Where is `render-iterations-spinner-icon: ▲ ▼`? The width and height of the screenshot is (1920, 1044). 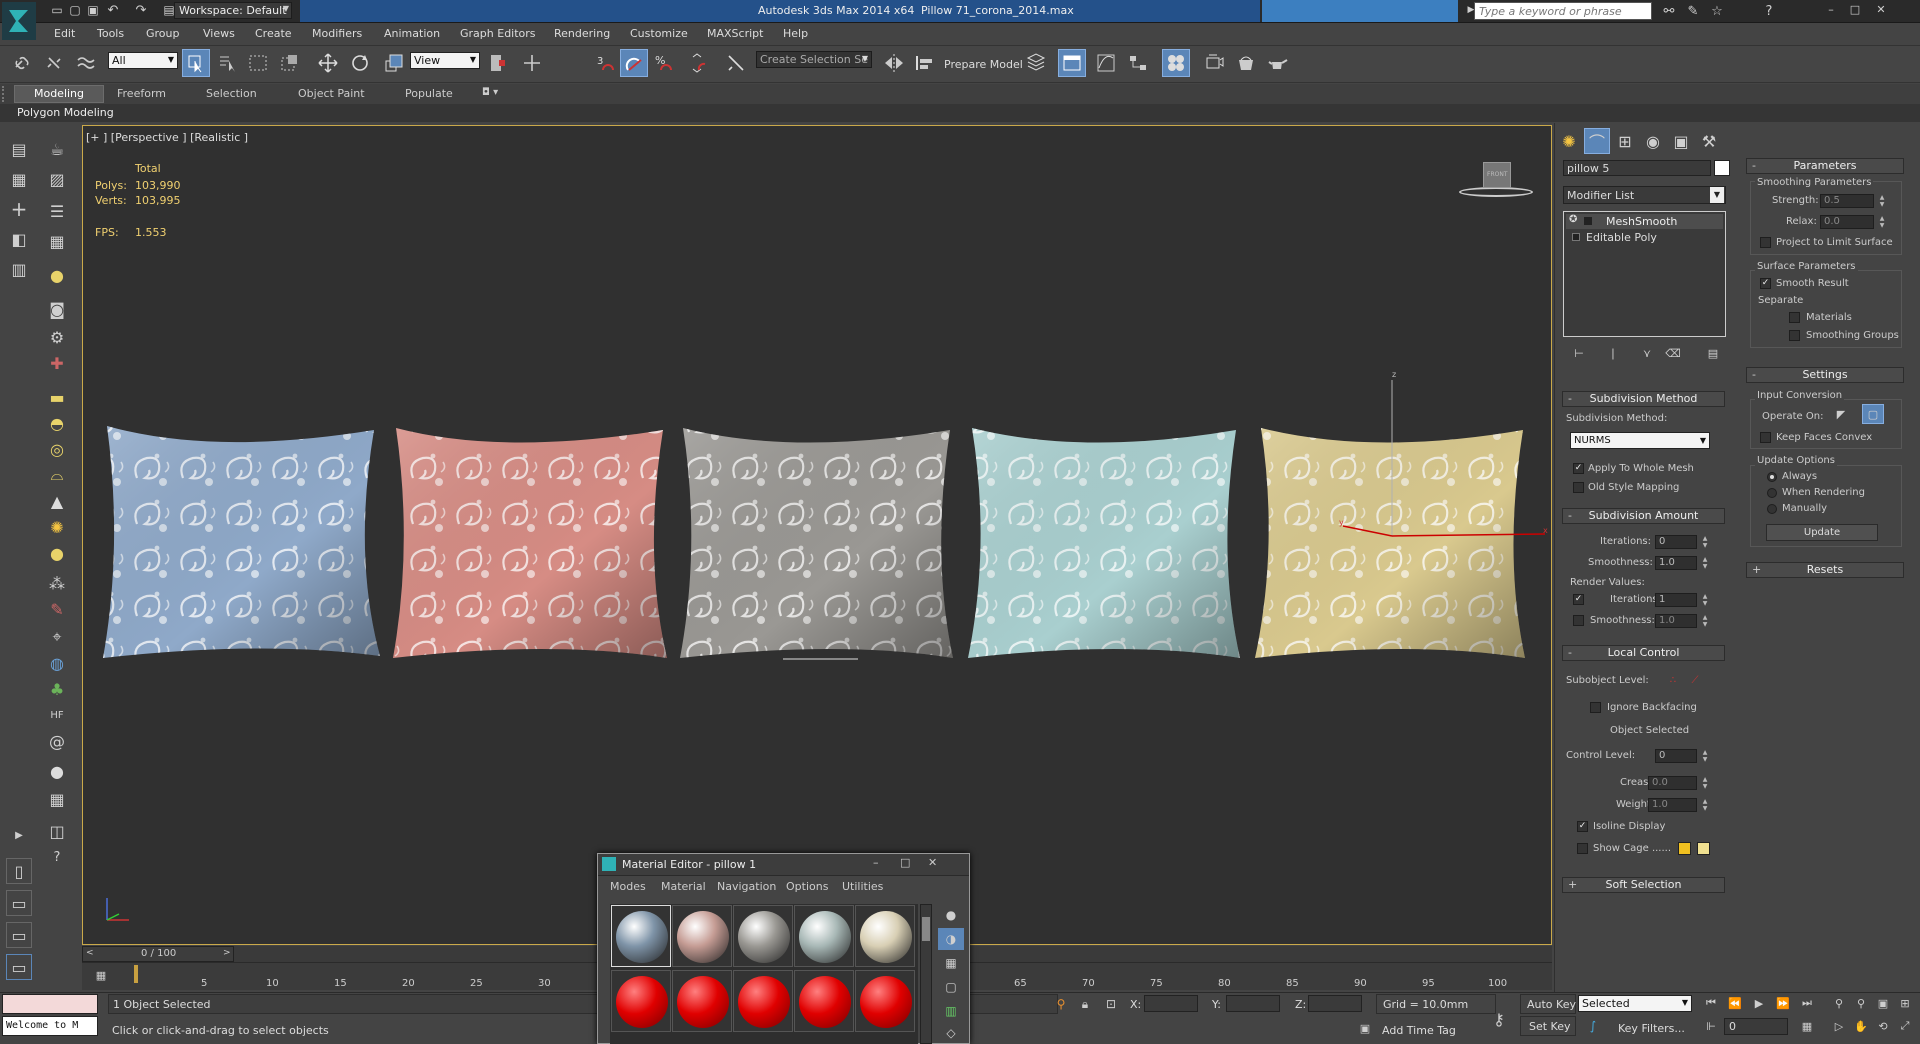
render-iterations-spinner-icon: ▲ ▼ is located at coordinates (1705, 600).